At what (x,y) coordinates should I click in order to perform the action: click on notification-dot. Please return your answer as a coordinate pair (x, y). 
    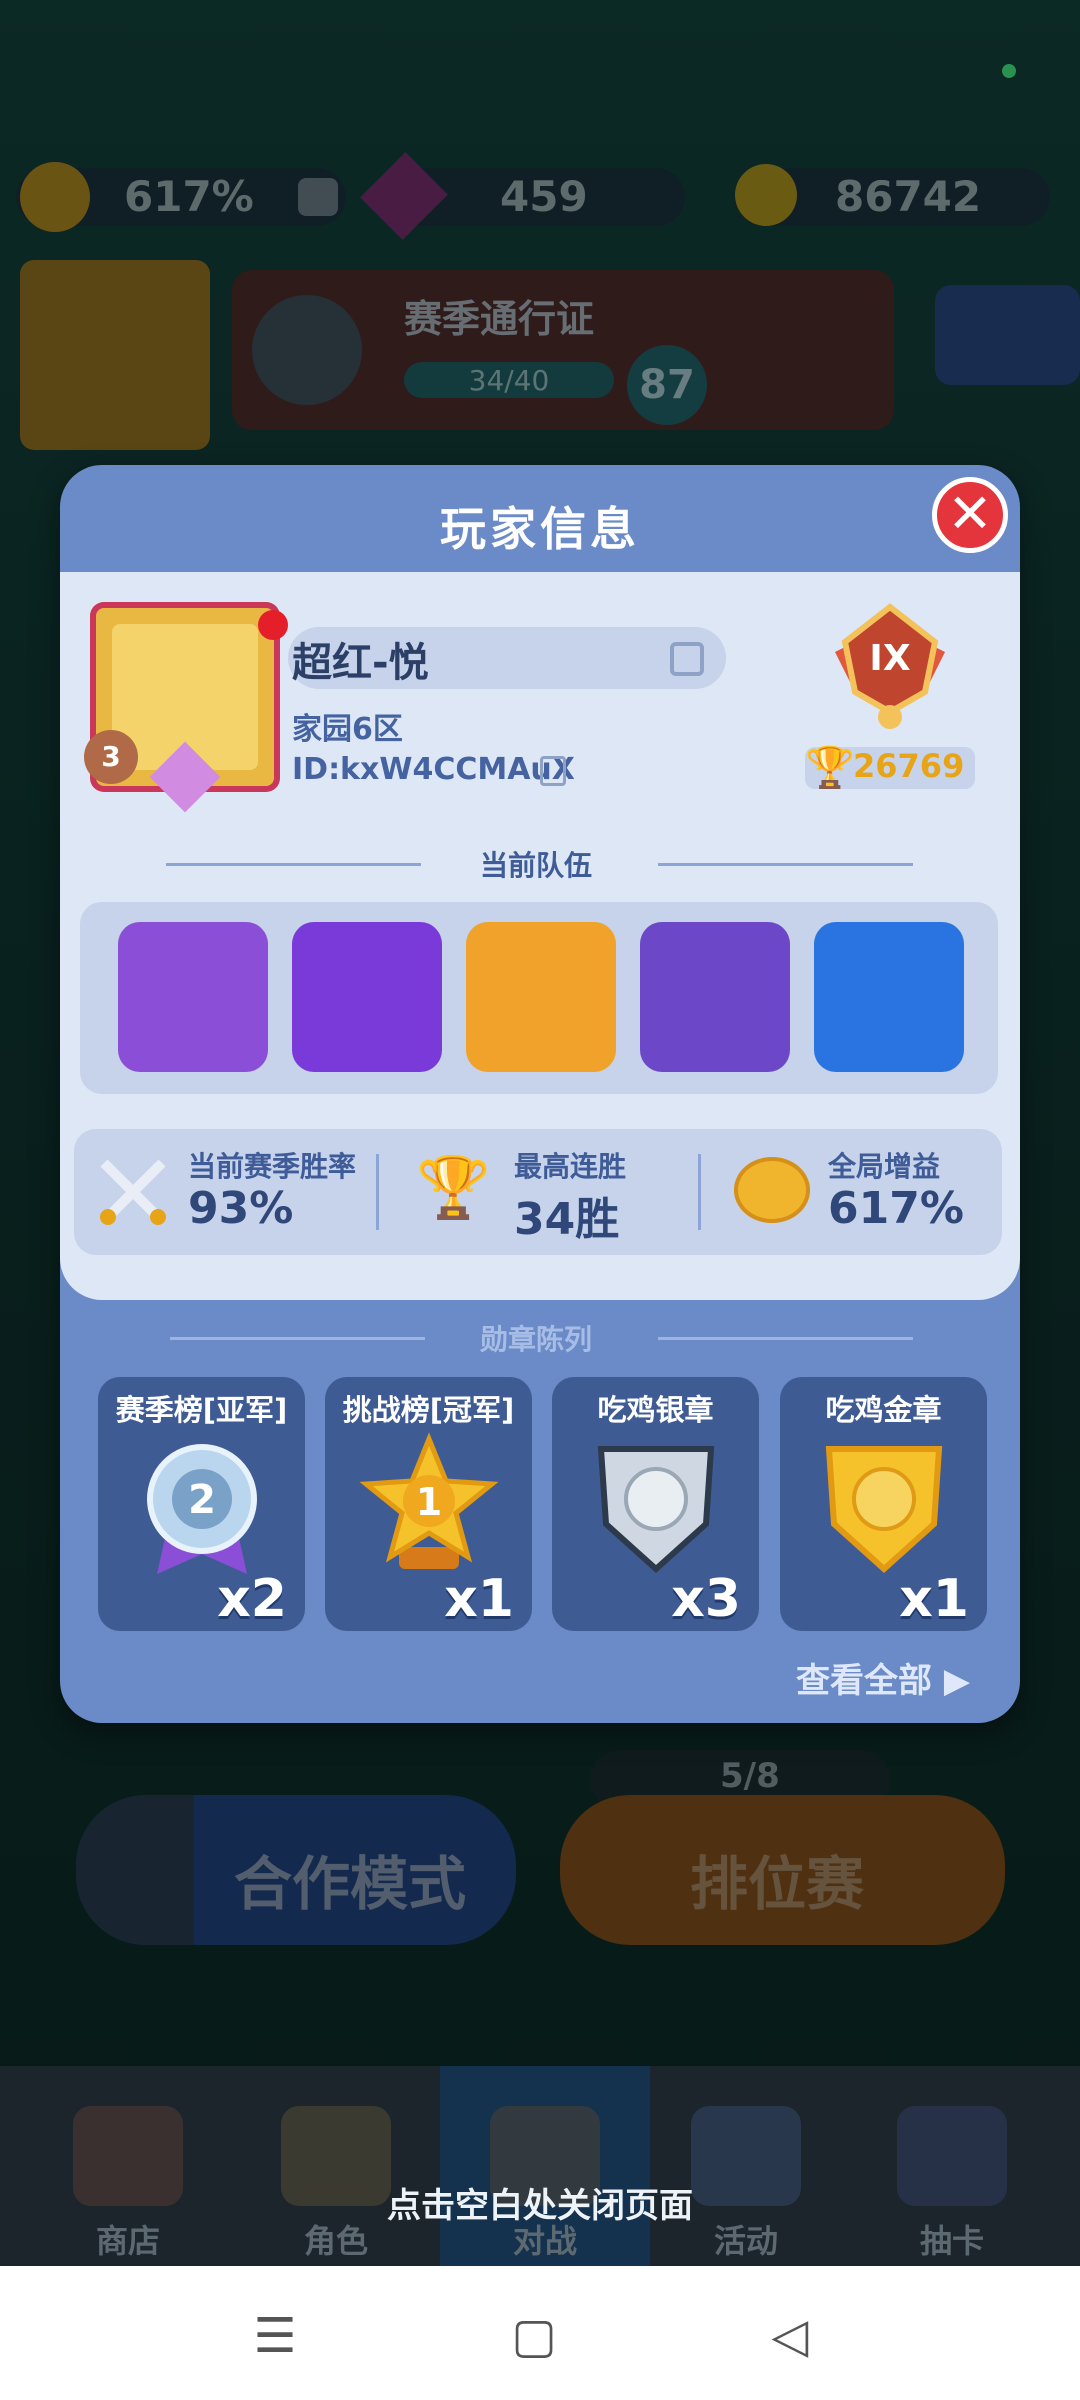
    Looking at the image, I should click on (273, 625).